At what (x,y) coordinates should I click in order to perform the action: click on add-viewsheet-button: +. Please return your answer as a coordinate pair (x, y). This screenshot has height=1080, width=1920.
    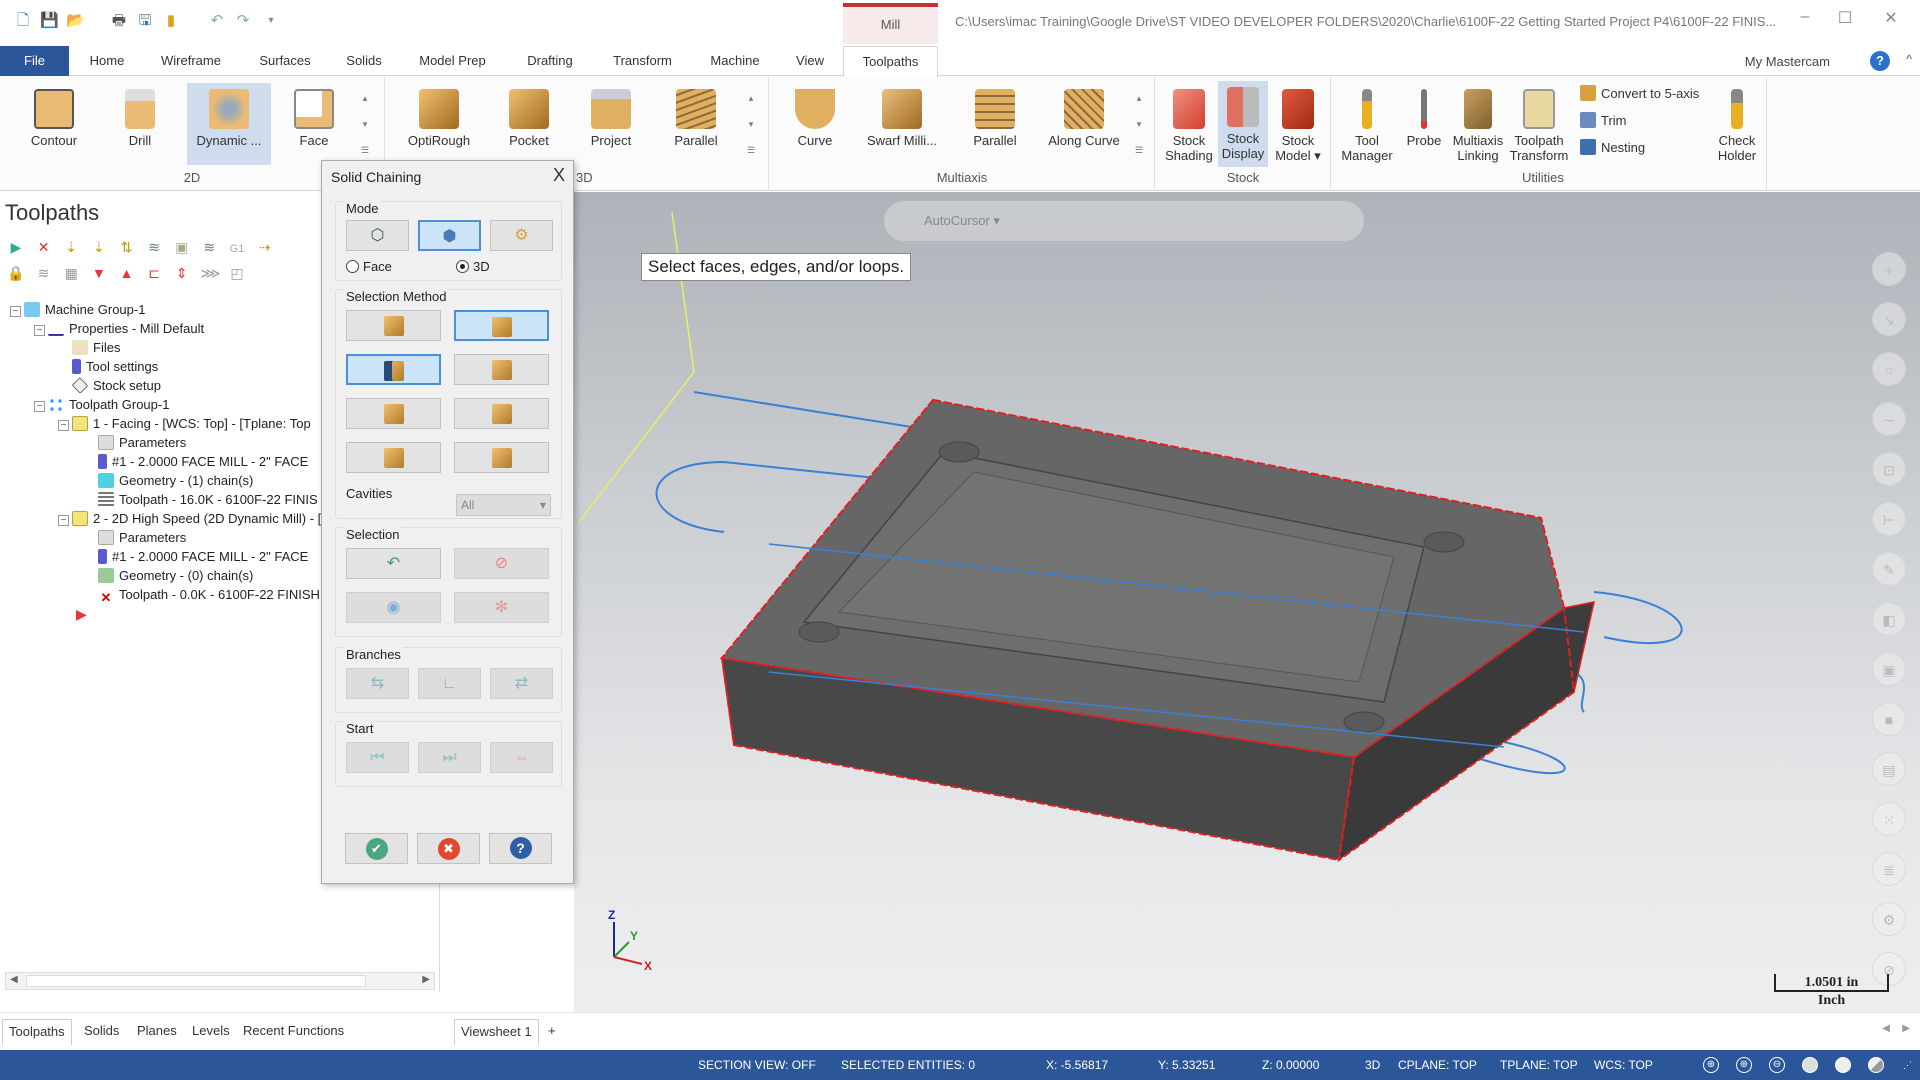
    Looking at the image, I should click on (552, 1032).